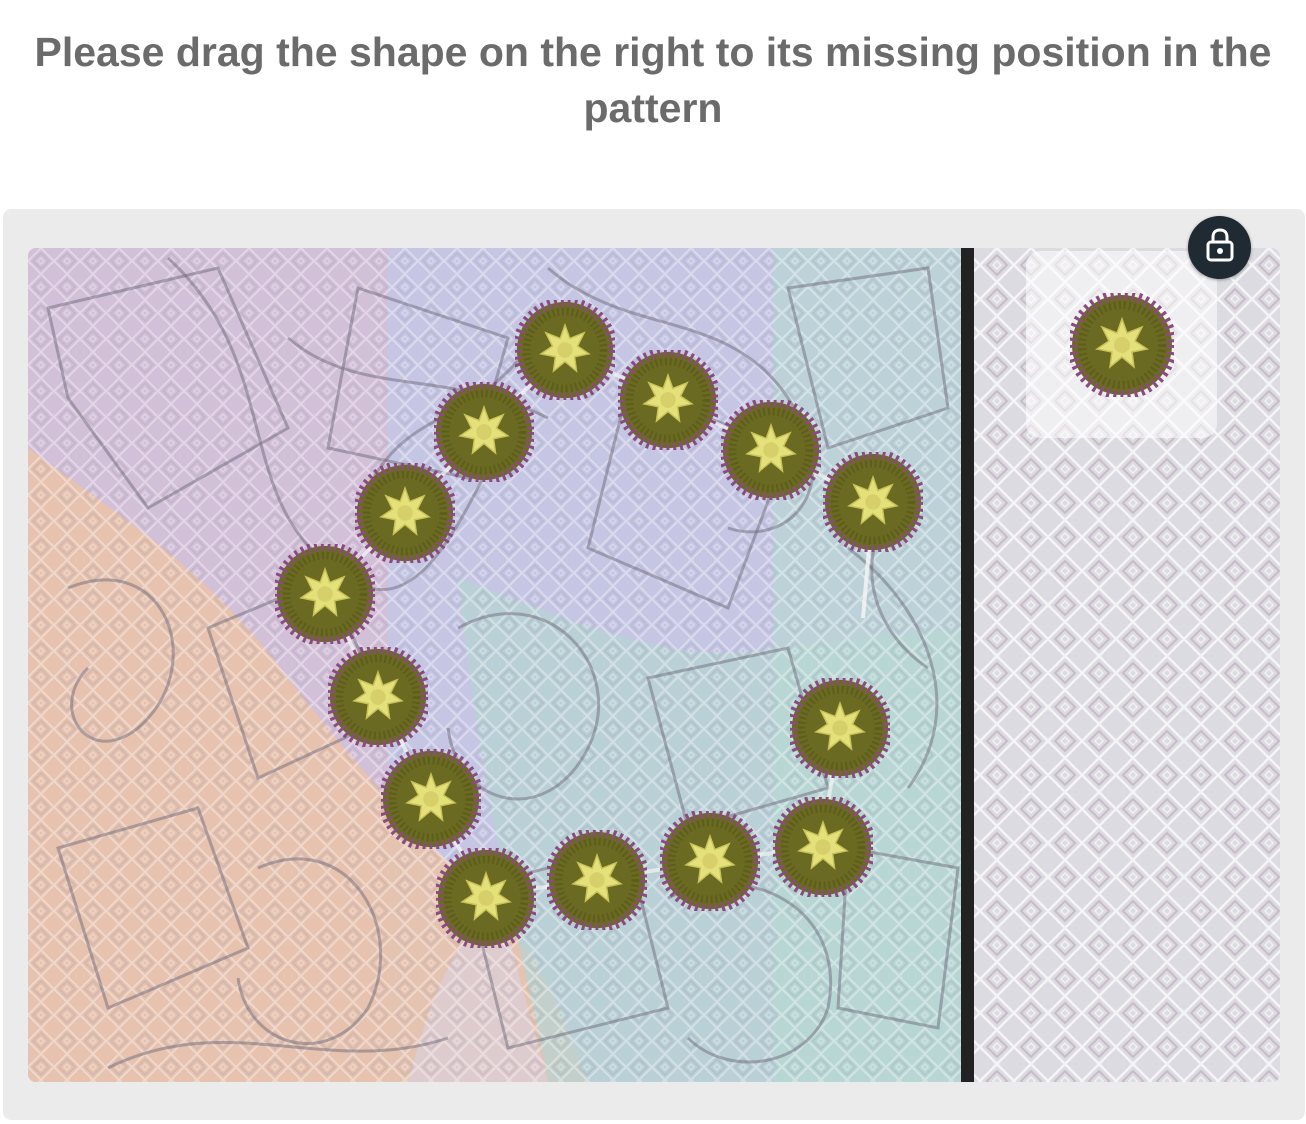 Image resolution: width=1306 pixels, height=1124 pixels. Describe the element at coordinates (653, 108) in the screenshot. I see `instruction-line-2: pattern` at that location.